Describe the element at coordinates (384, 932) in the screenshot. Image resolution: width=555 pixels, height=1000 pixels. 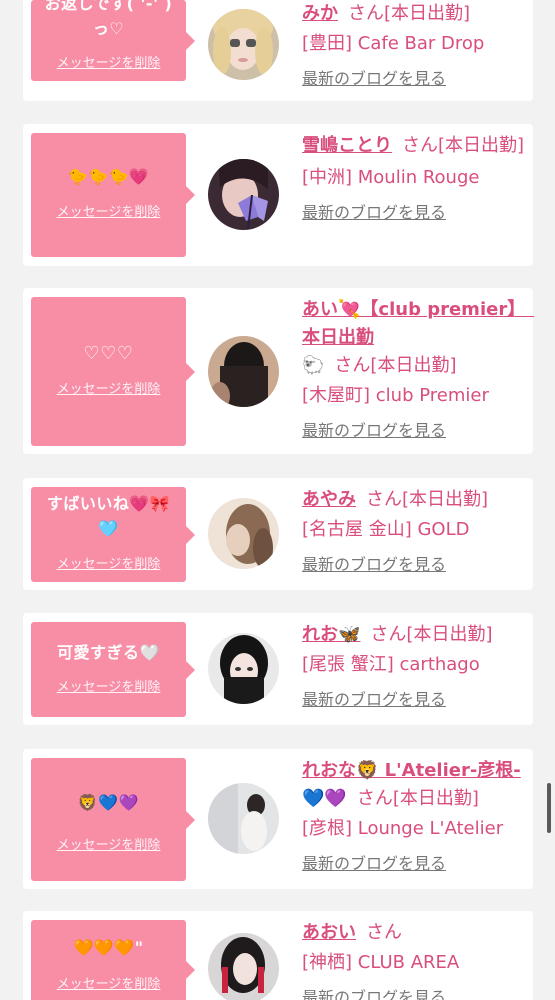
I see `cast-status: さん` at that location.